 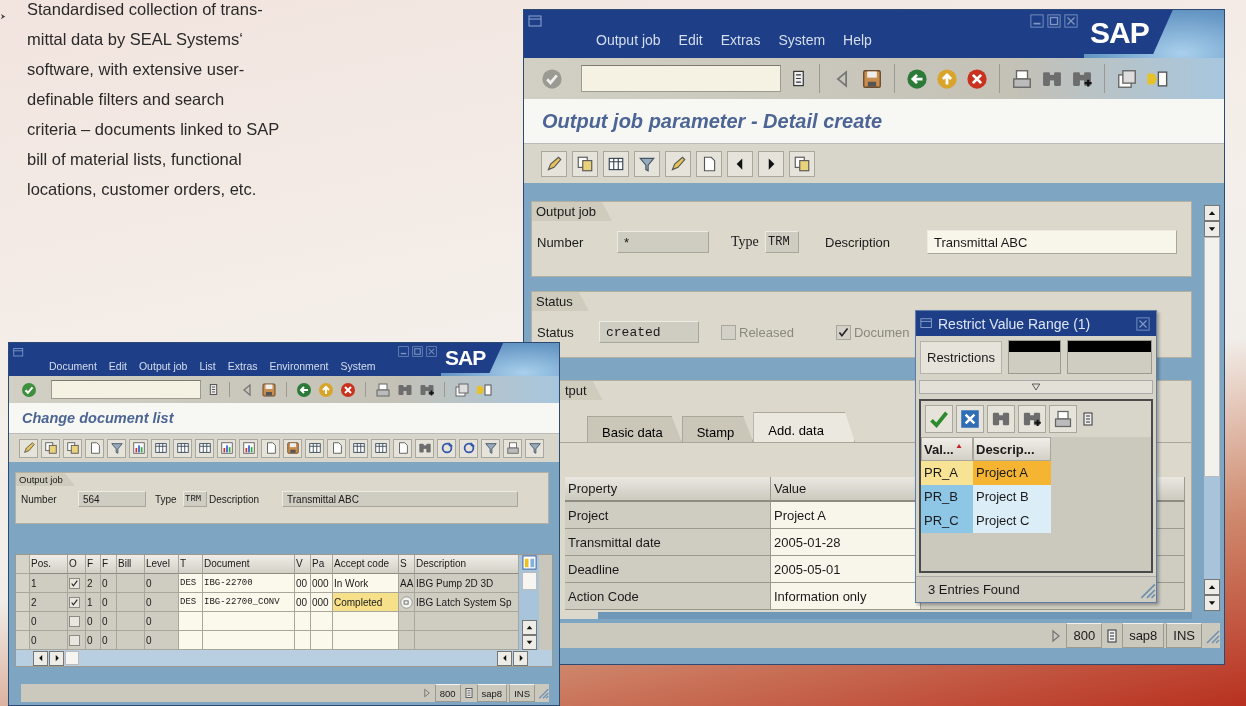 I want to click on table-cell: AA, so click(x=407, y=583).